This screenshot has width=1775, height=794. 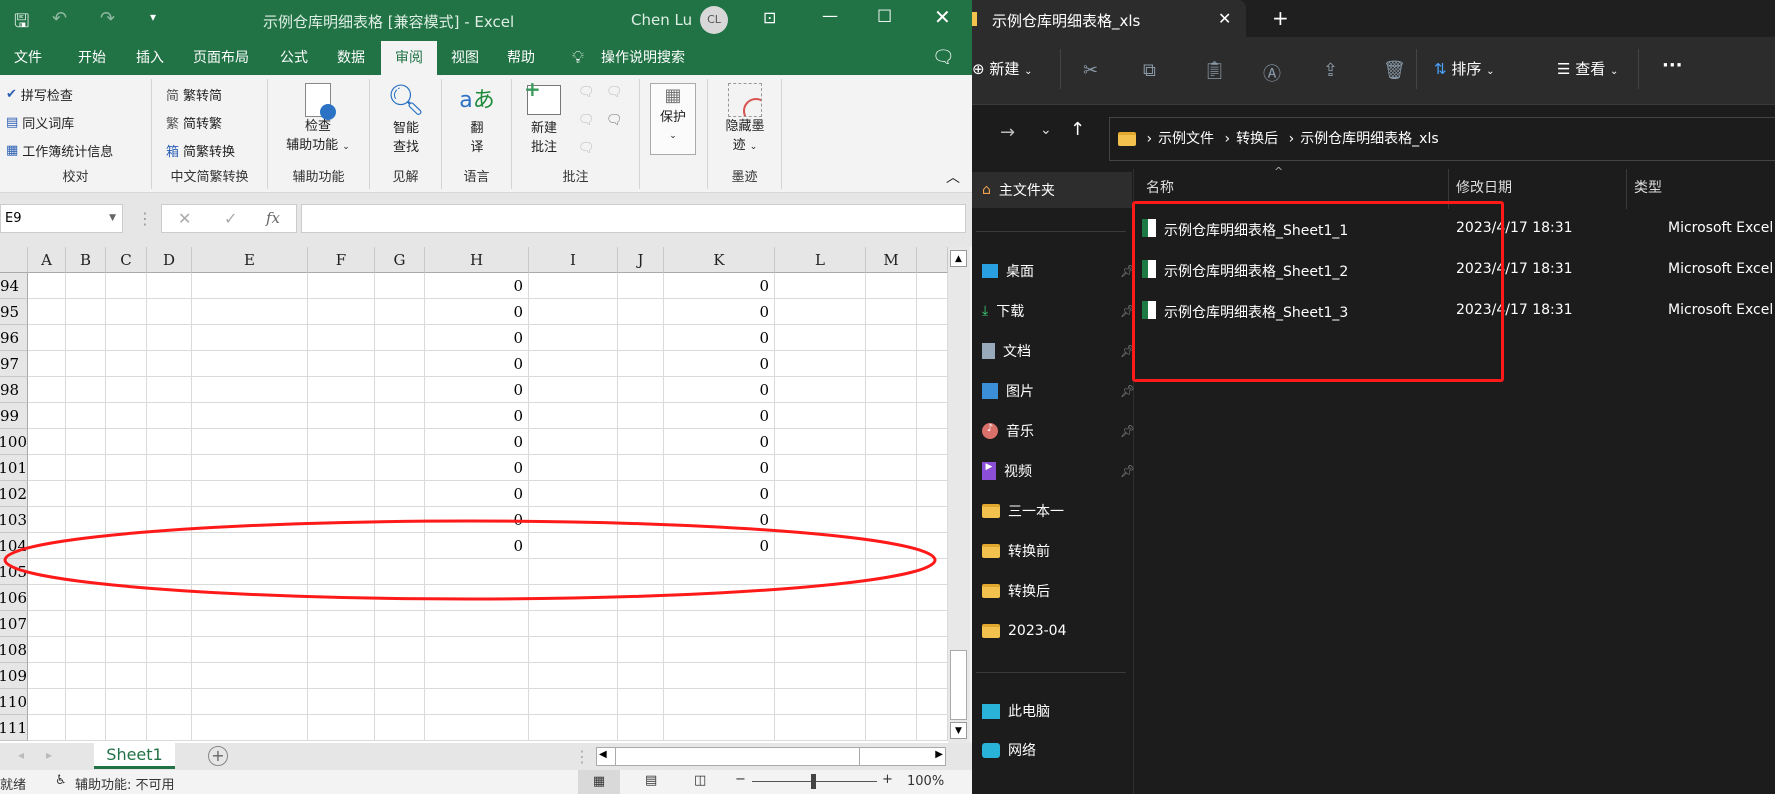 I want to click on row-header: 111, so click(x=14, y=728).